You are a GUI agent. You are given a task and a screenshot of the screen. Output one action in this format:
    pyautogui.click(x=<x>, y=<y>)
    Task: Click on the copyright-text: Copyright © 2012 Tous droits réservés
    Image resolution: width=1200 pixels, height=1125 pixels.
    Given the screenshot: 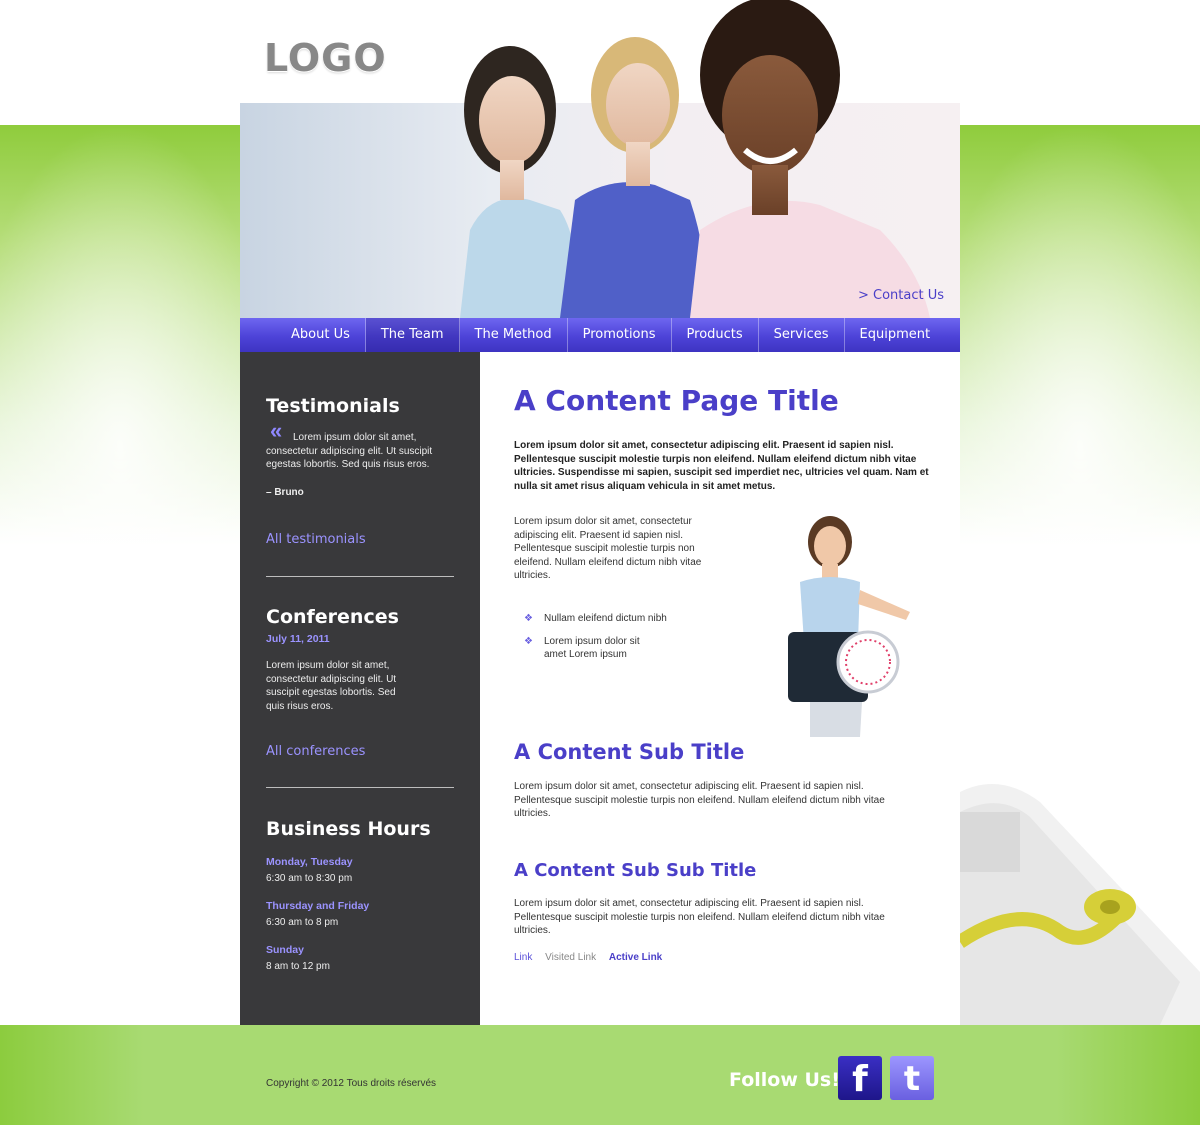 What is the action you would take?
    pyautogui.click(x=351, y=1083)
    